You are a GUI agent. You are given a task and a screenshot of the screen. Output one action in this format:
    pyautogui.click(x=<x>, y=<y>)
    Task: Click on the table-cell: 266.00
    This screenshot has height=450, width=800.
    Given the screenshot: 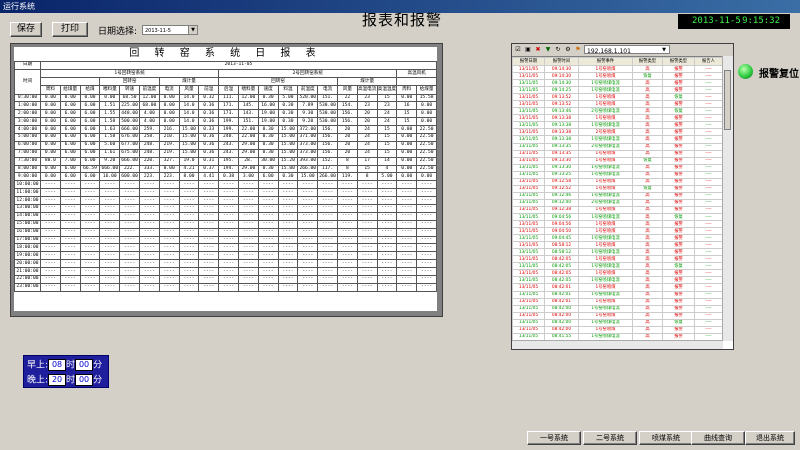 What is the action you would take?
    pyautogui.click(x=308, y=169)
    